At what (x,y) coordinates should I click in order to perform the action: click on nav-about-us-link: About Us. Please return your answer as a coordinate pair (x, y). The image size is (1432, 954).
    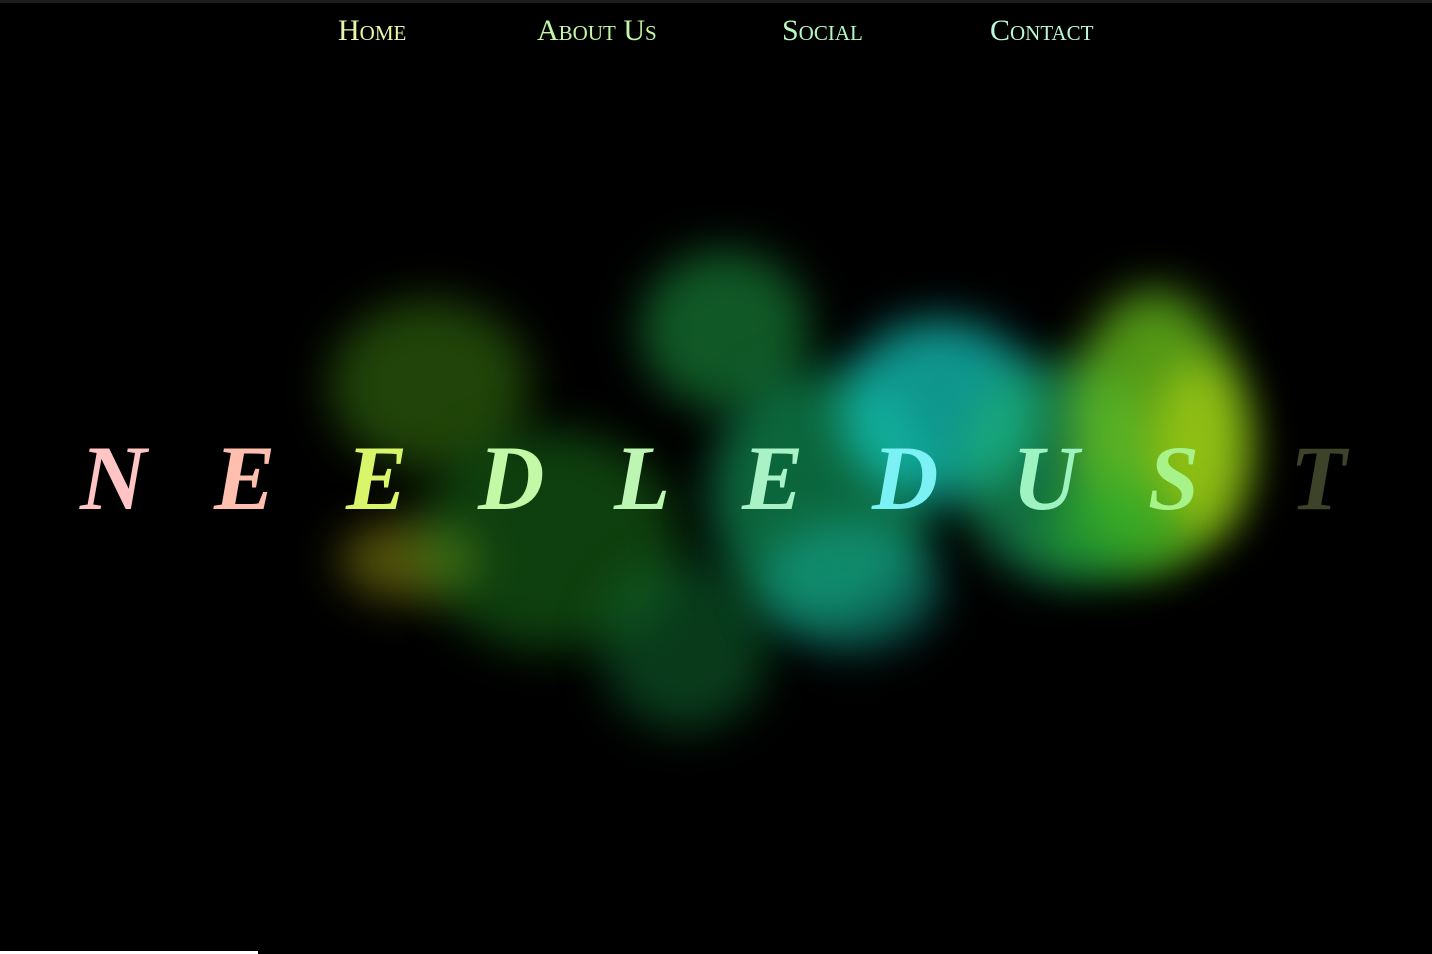
    Looking at the image, I should click on (597, 31).